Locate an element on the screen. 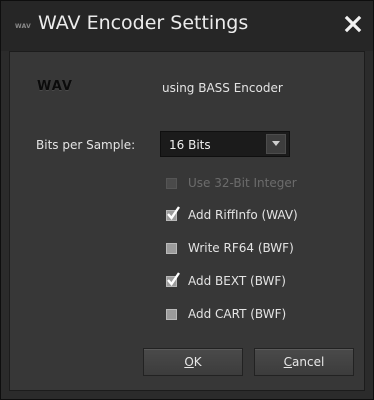  chevron-down-icon is located at coordinates (276, 143).